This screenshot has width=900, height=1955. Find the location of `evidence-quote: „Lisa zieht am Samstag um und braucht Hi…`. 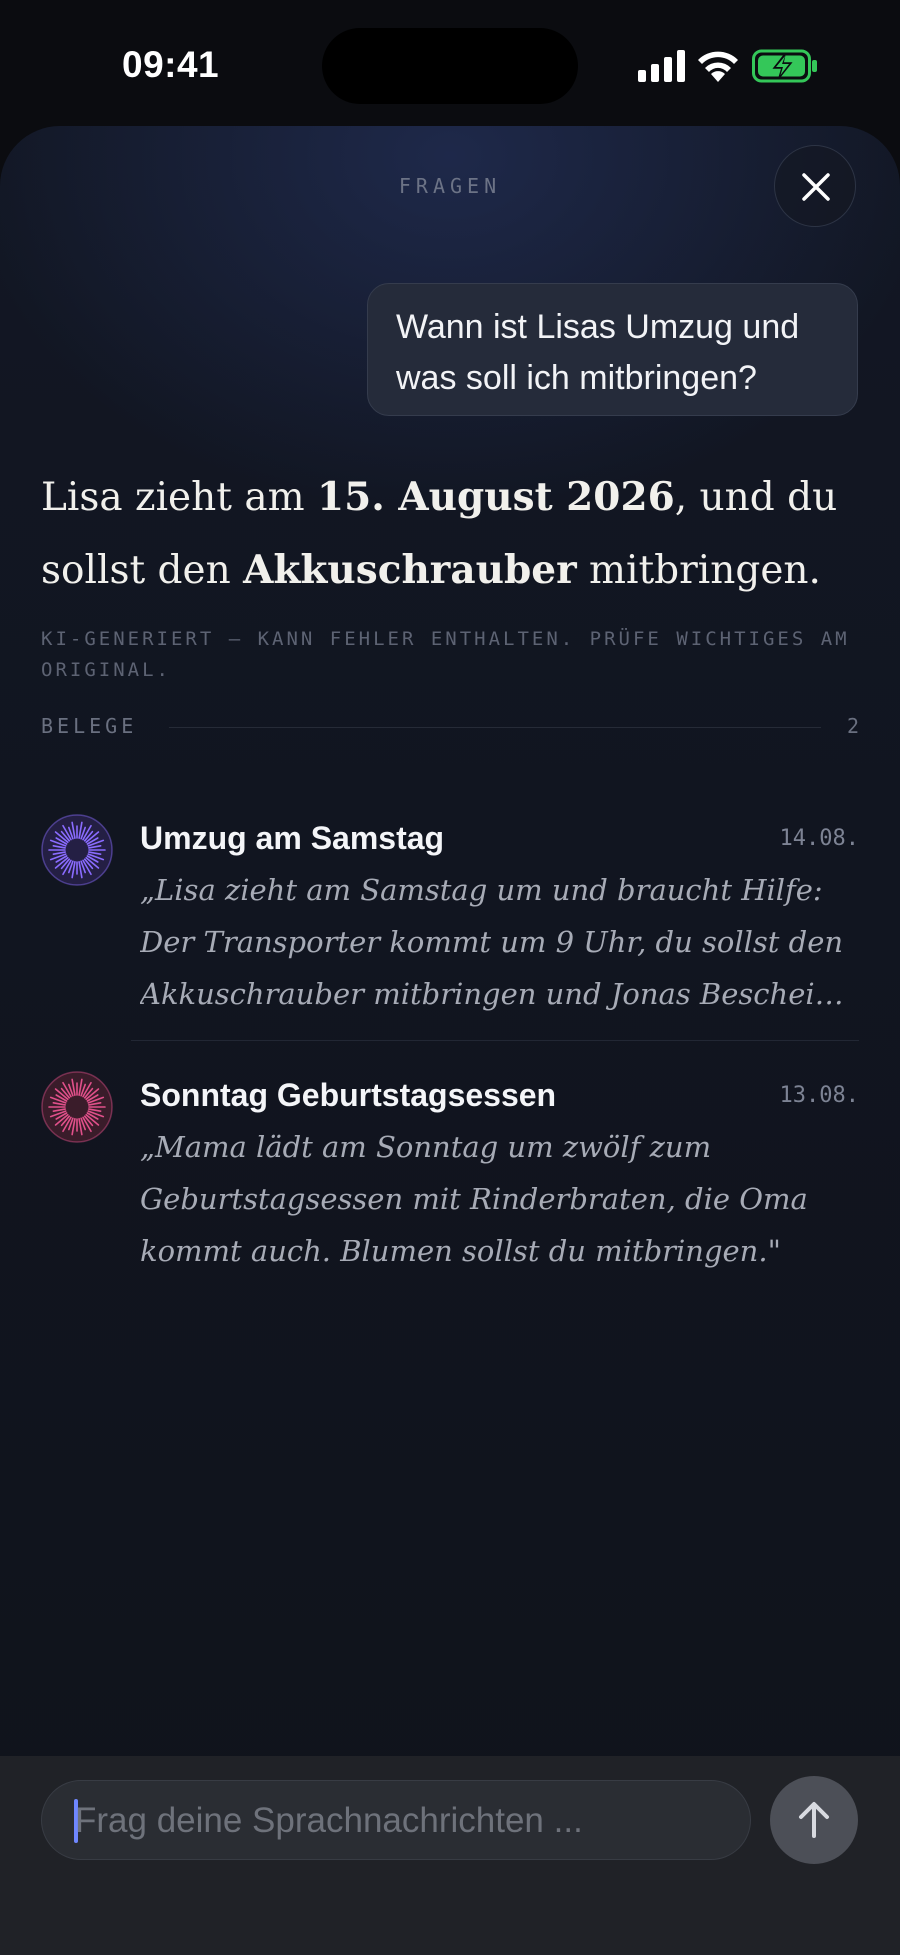

evidence-quote: „Lisa zieht am Samstag um und braucht Hi… is located at coordinates (492, 942).